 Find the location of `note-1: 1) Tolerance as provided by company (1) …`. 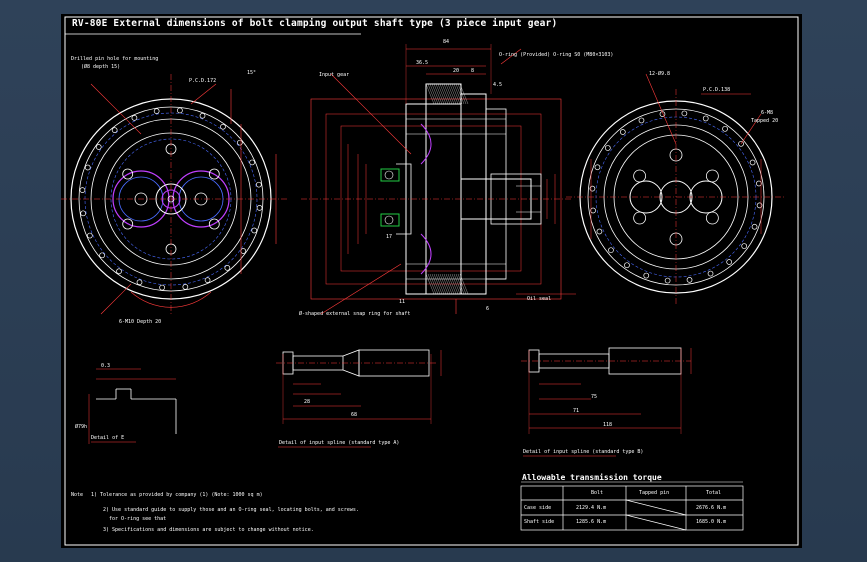

note-1: 1) Tolerance as provided by company (1) … is located at coordinates (177, 495).